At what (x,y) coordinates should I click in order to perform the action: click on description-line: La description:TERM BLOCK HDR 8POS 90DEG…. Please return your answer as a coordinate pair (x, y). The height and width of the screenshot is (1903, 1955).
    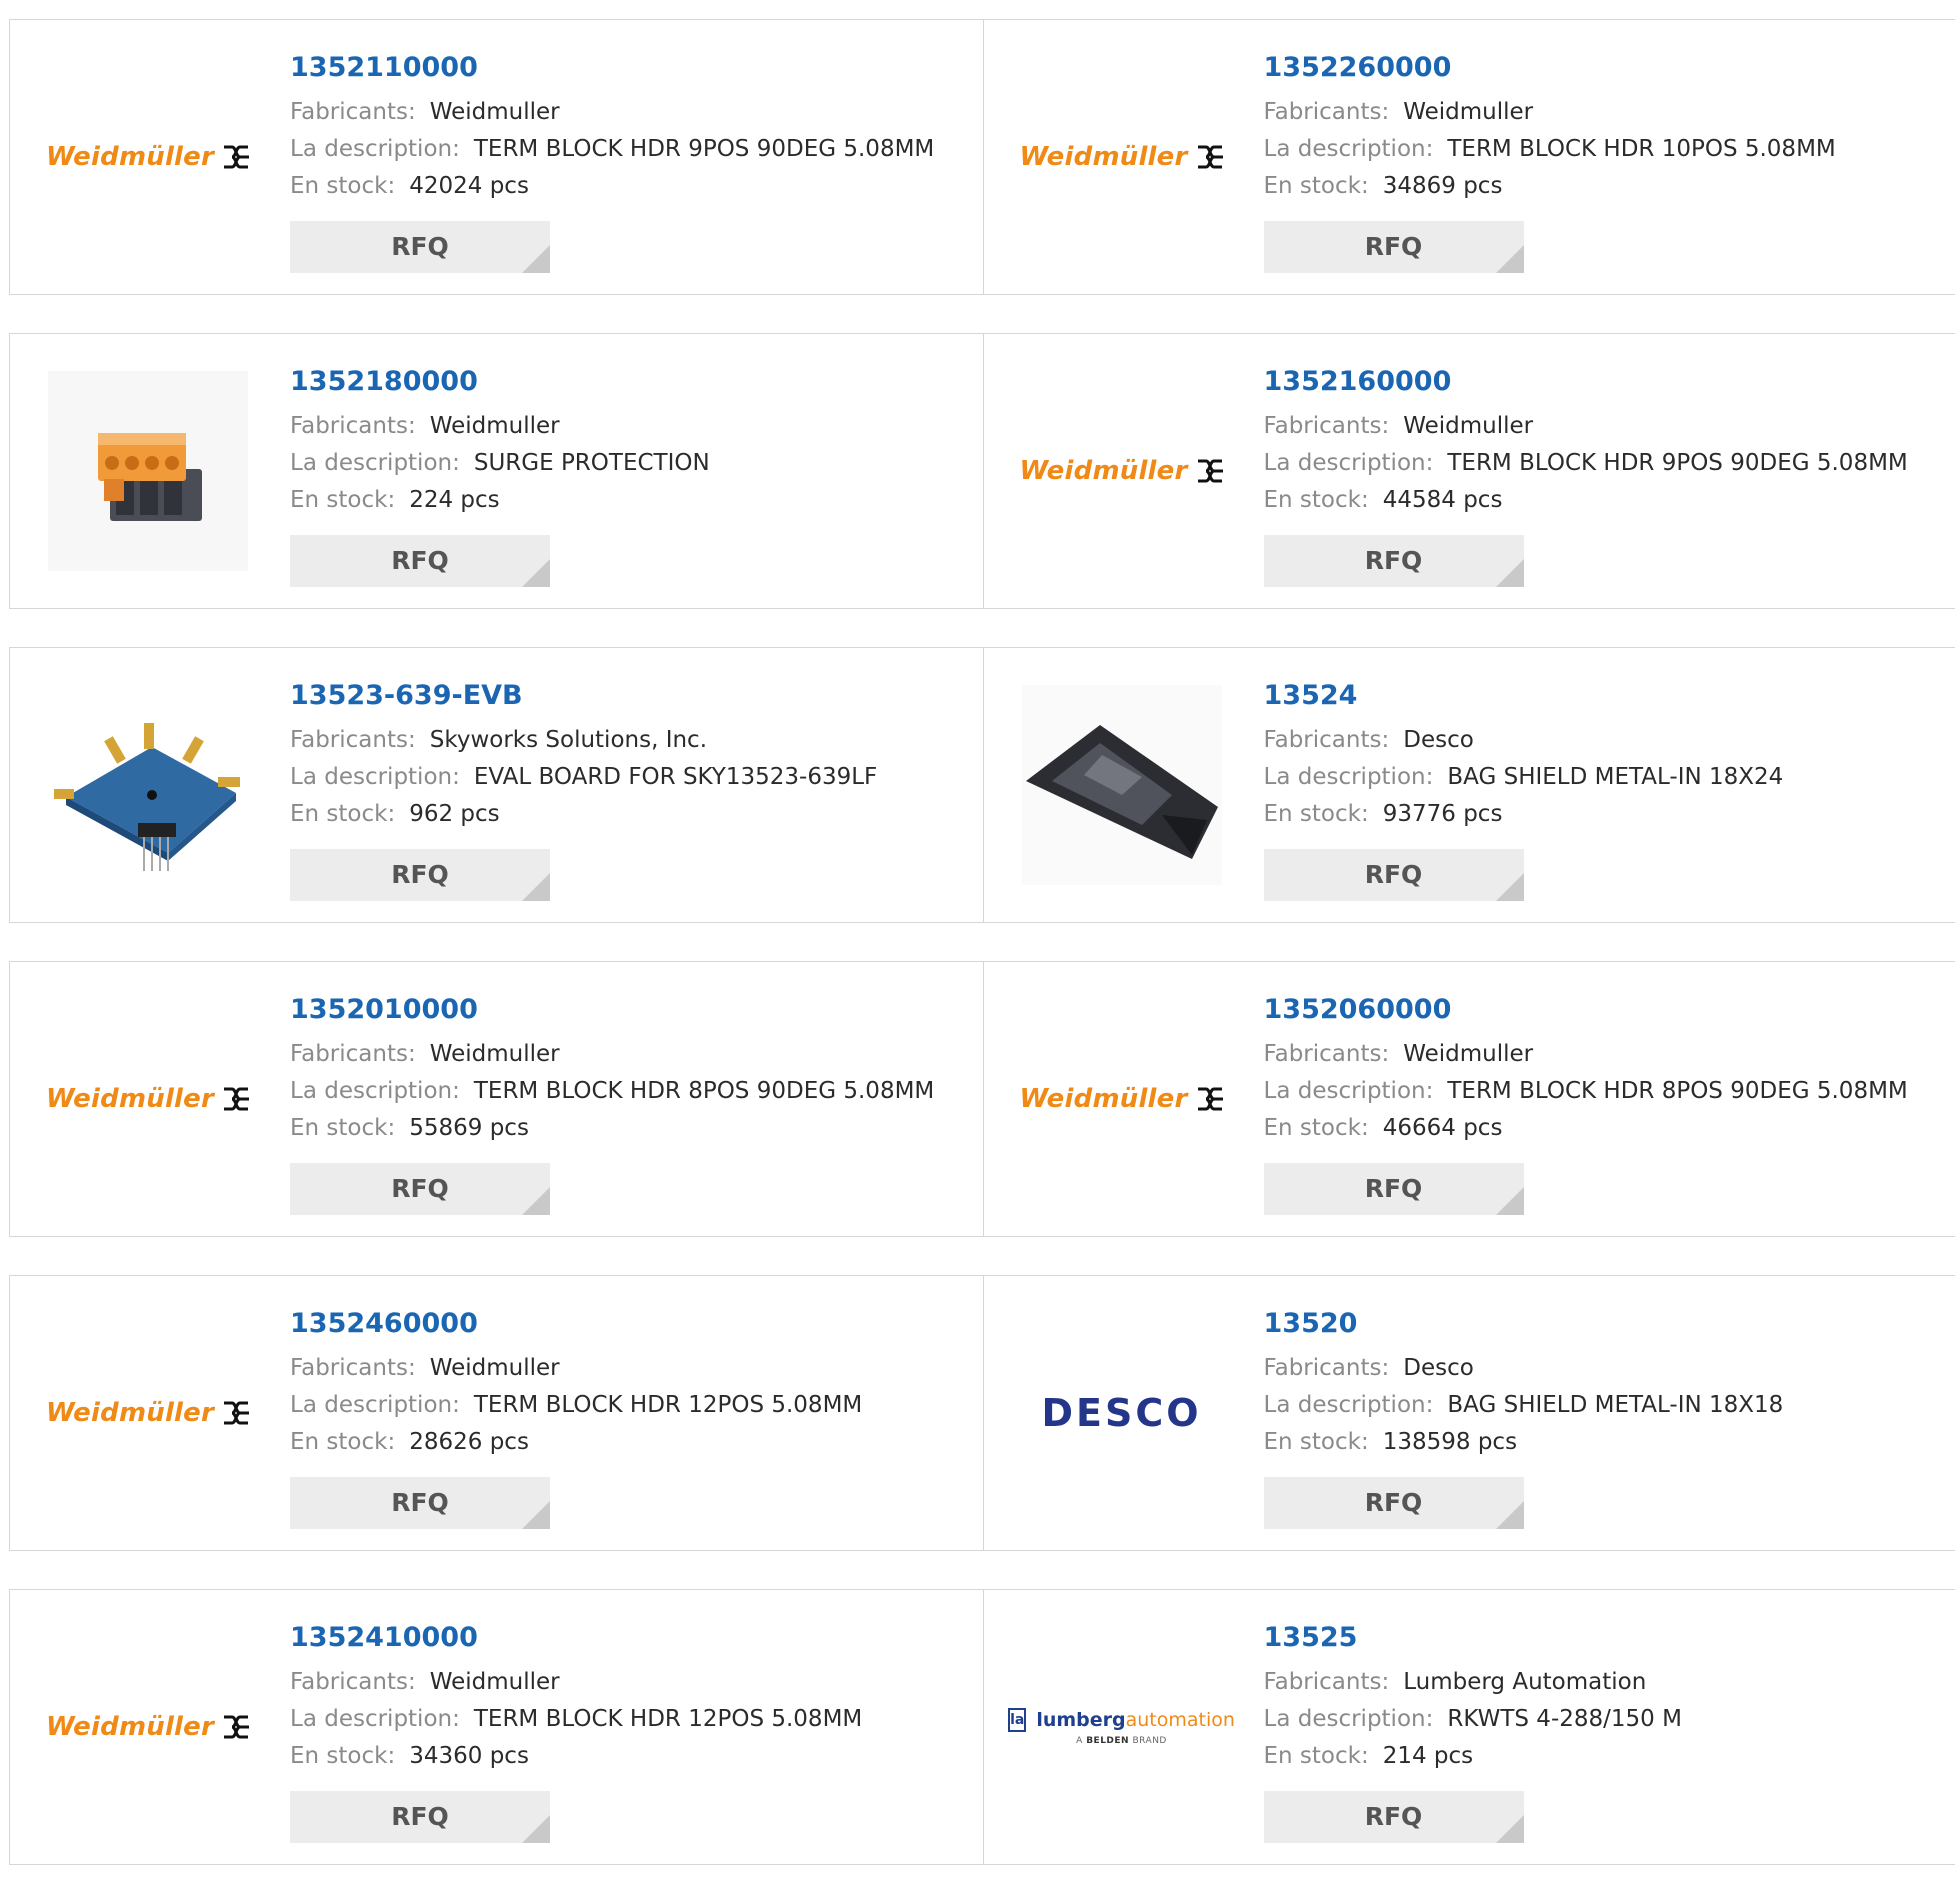
    Looking at the image, I should click on (612, 1091).